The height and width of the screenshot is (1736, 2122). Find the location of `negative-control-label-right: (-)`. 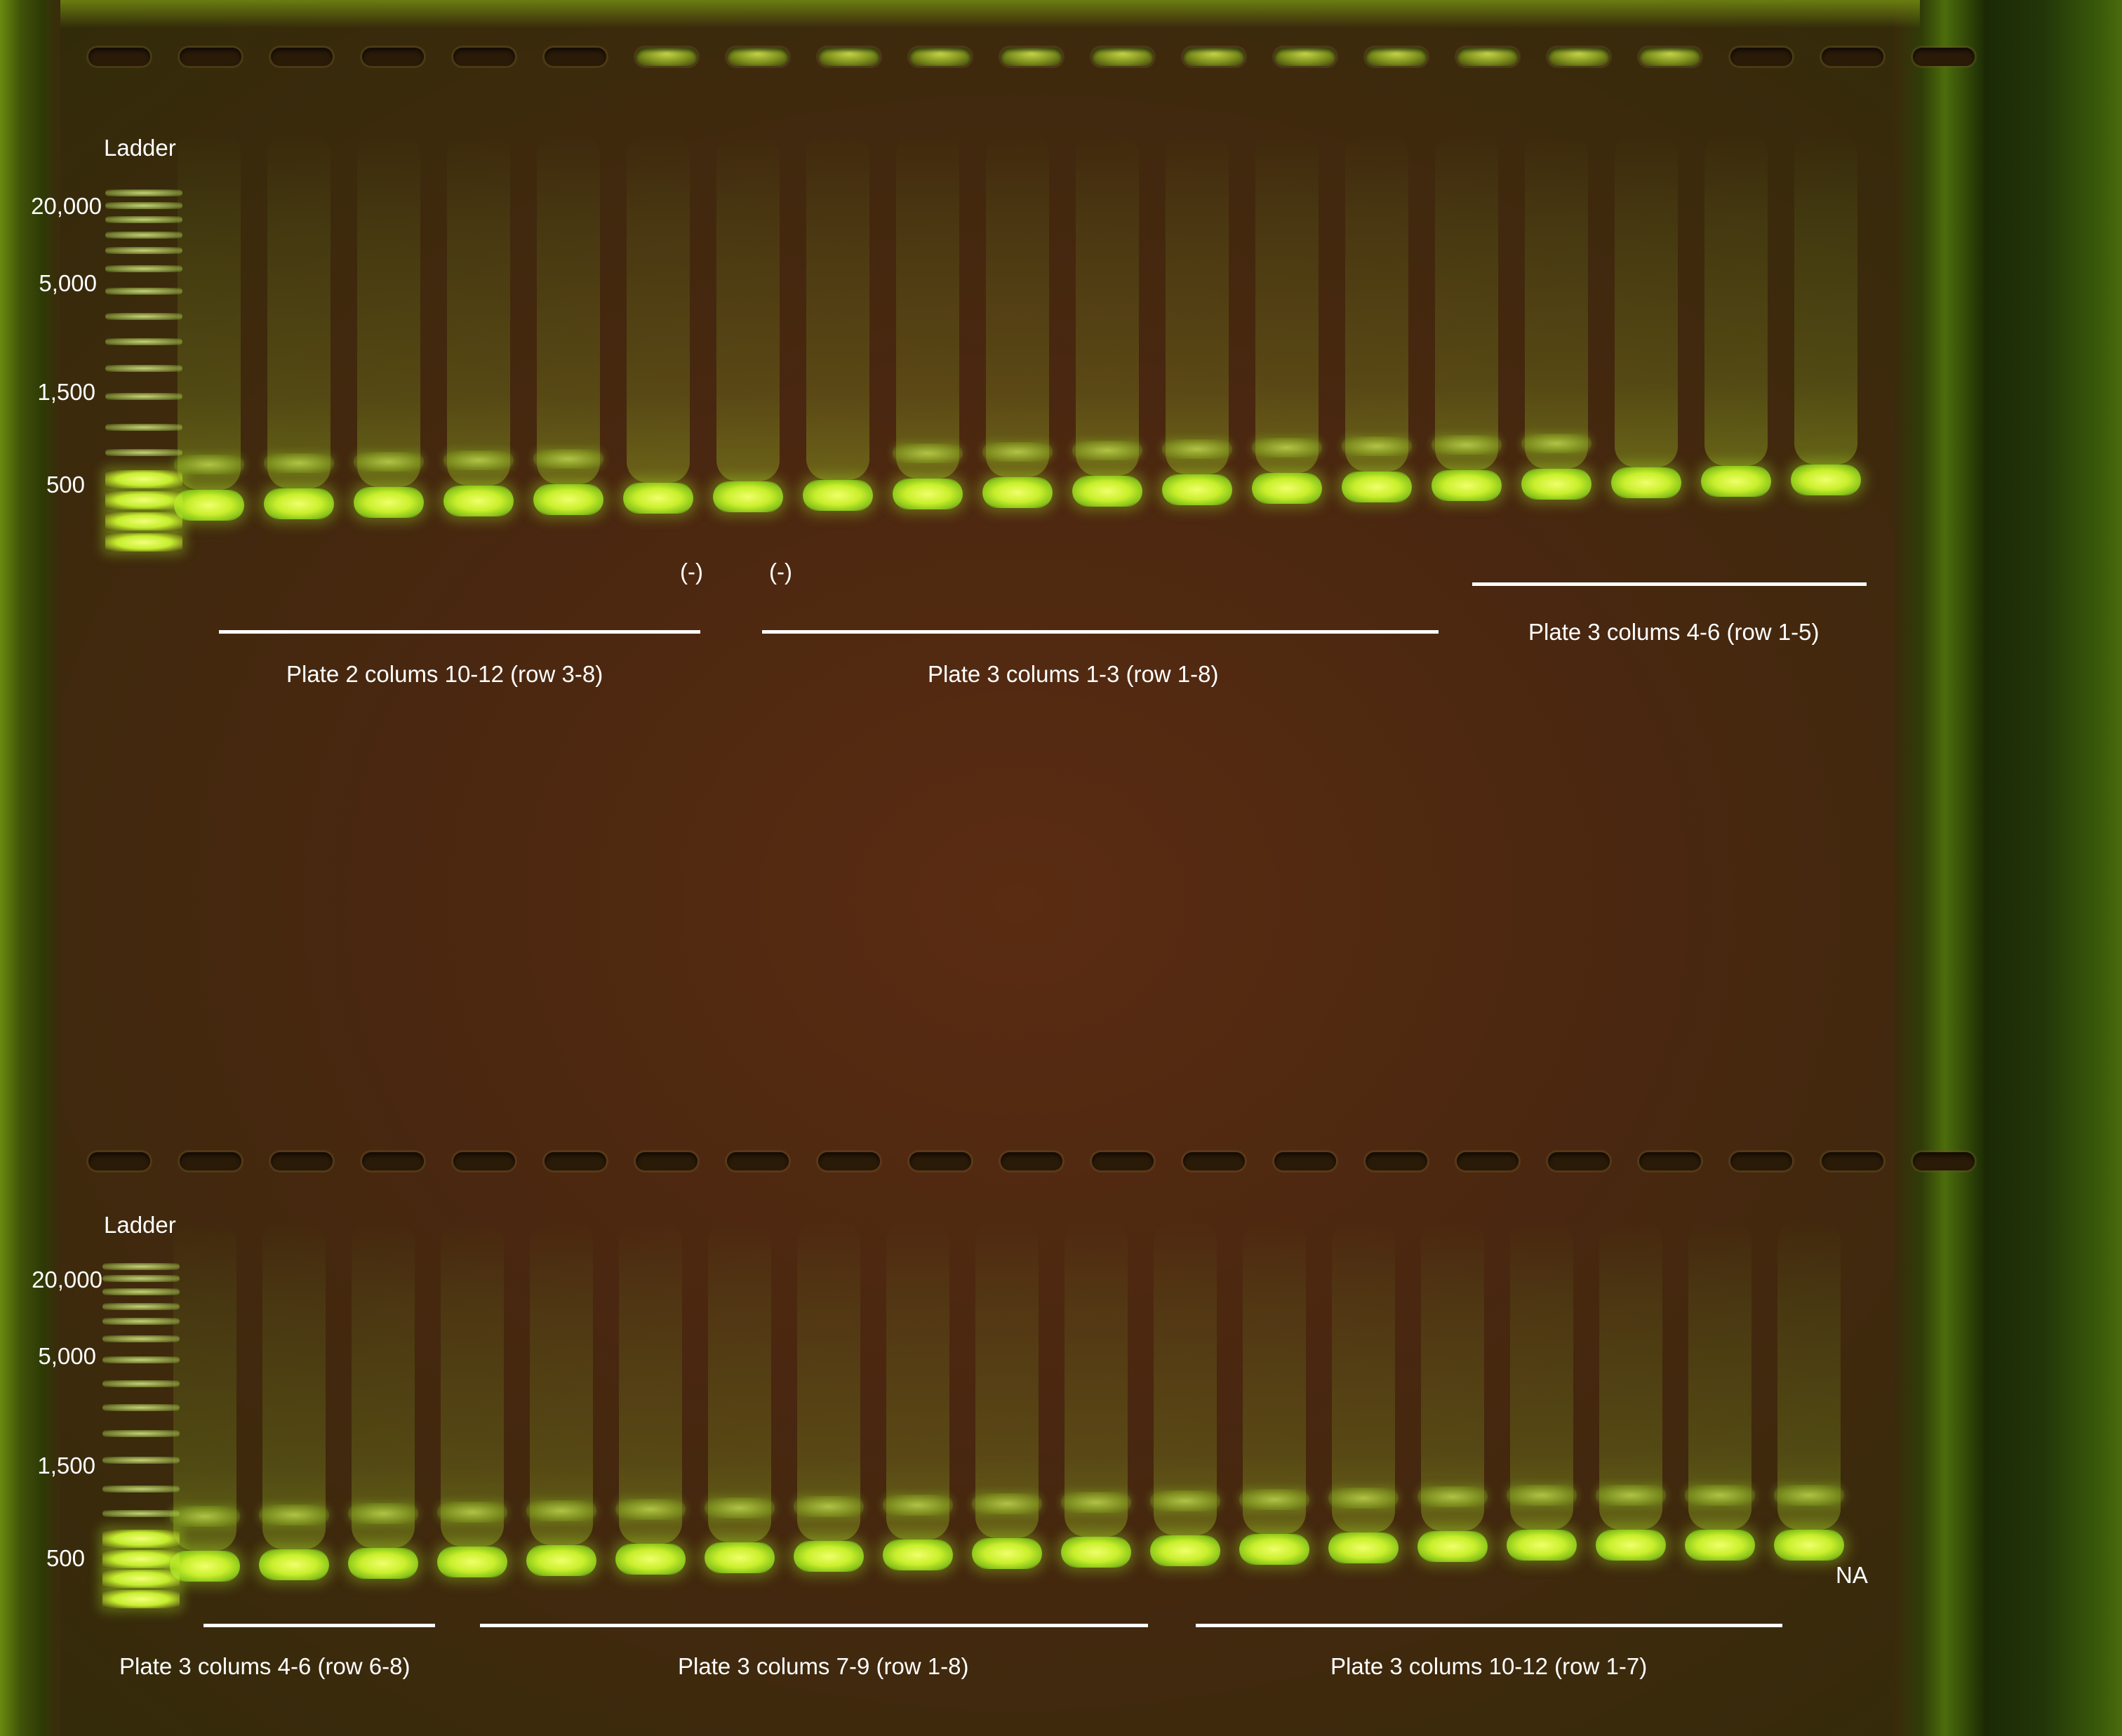

negative-control-label-right: (-) is located at coordinates (781, 572).